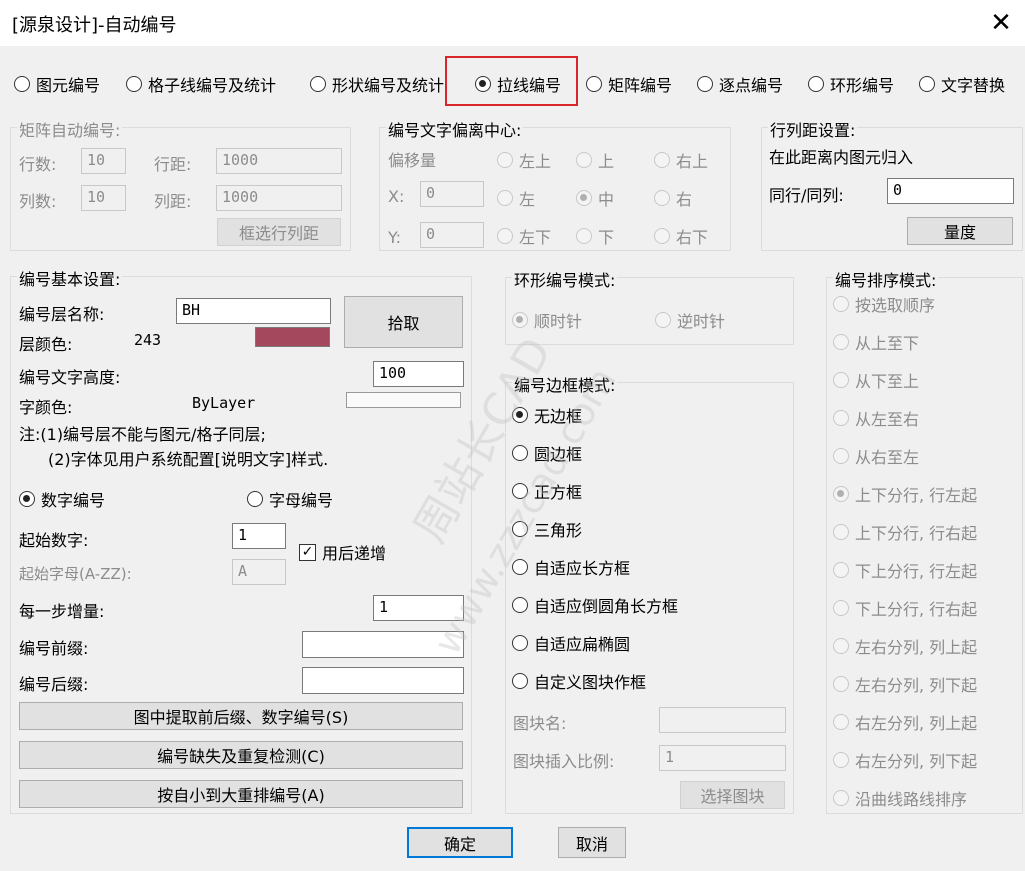 The image size is (1025, 871). Describe the element at coordinates (950, 191) in the screenshot. I see `same-rowcol-input: 0` at that location.